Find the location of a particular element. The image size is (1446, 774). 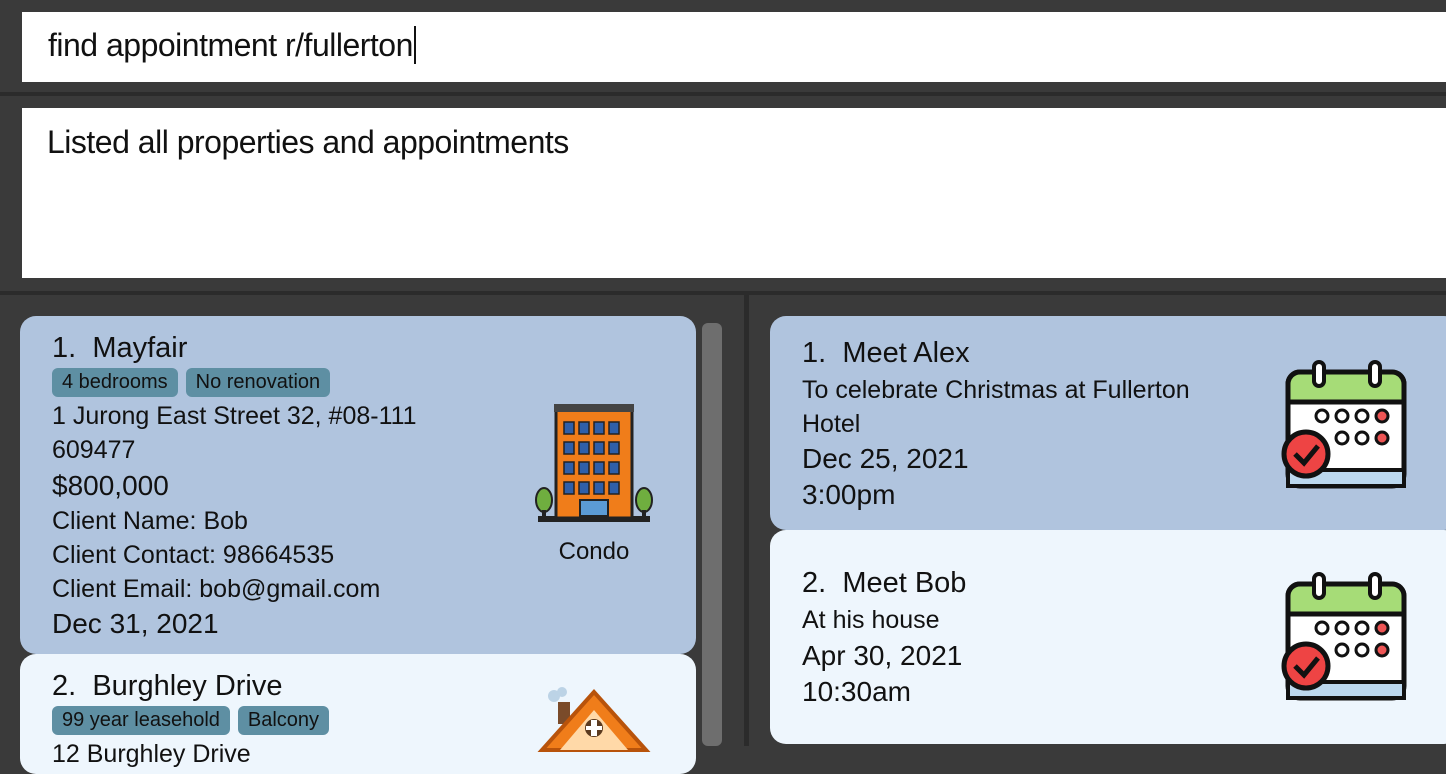

command-input: find appointment r/fullerton is located at coordinates (734, 47).